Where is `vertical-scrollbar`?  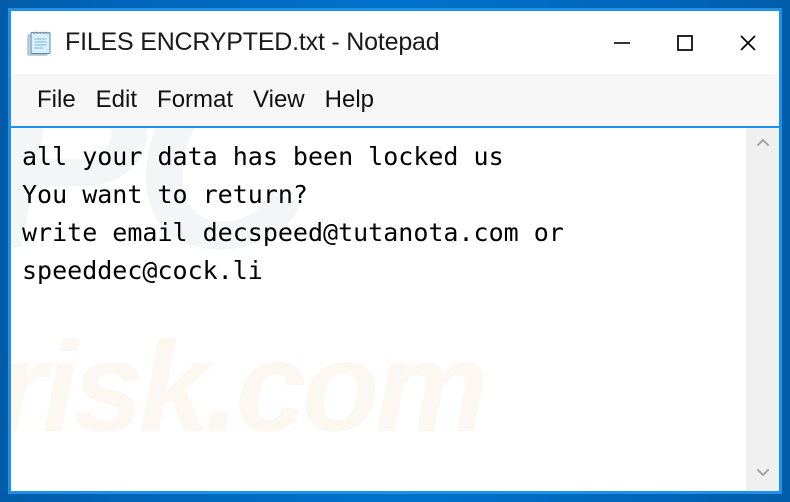 vertical-scrollbar is located at coordinates (762, 309).